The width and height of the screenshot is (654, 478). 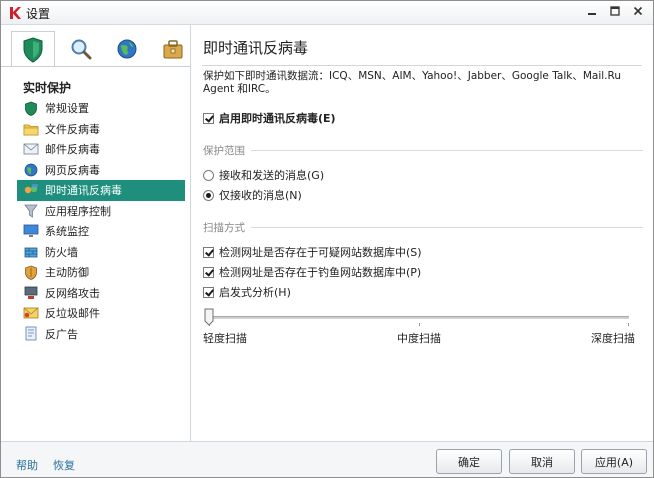 I want to click on sidebar-item-anti-spam: 反垃圾邮件, so click(x=101, y=313).